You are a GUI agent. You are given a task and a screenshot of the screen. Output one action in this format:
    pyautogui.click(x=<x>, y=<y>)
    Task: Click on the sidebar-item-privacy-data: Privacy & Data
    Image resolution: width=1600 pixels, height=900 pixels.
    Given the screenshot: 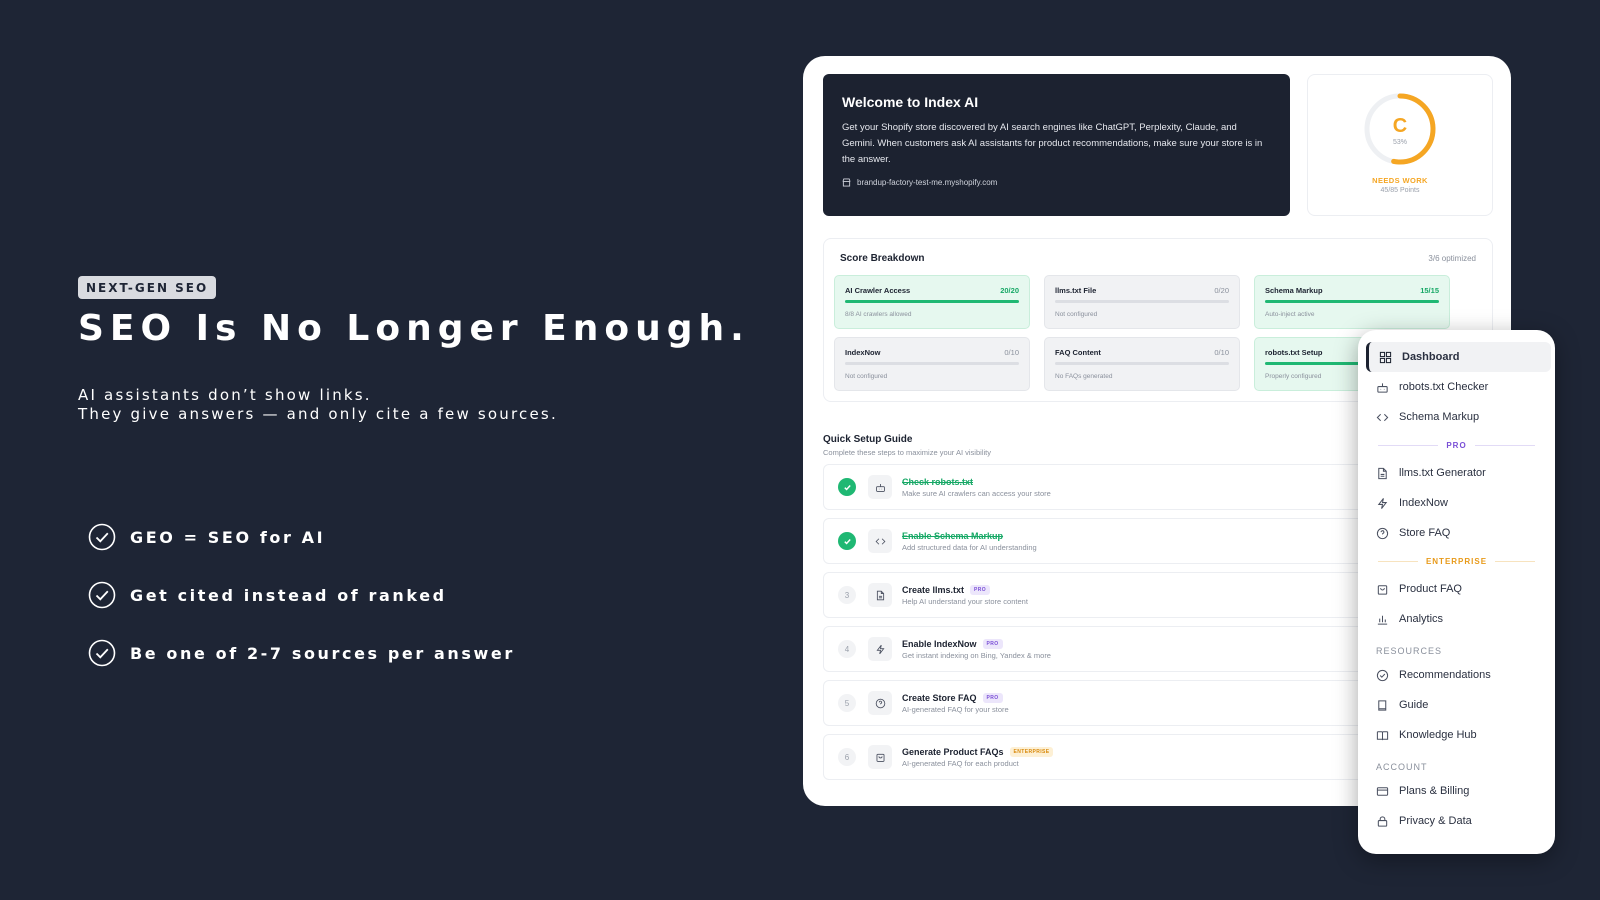 What is the action you would take?
    pyautogui.click(x=1456, y=821)
    